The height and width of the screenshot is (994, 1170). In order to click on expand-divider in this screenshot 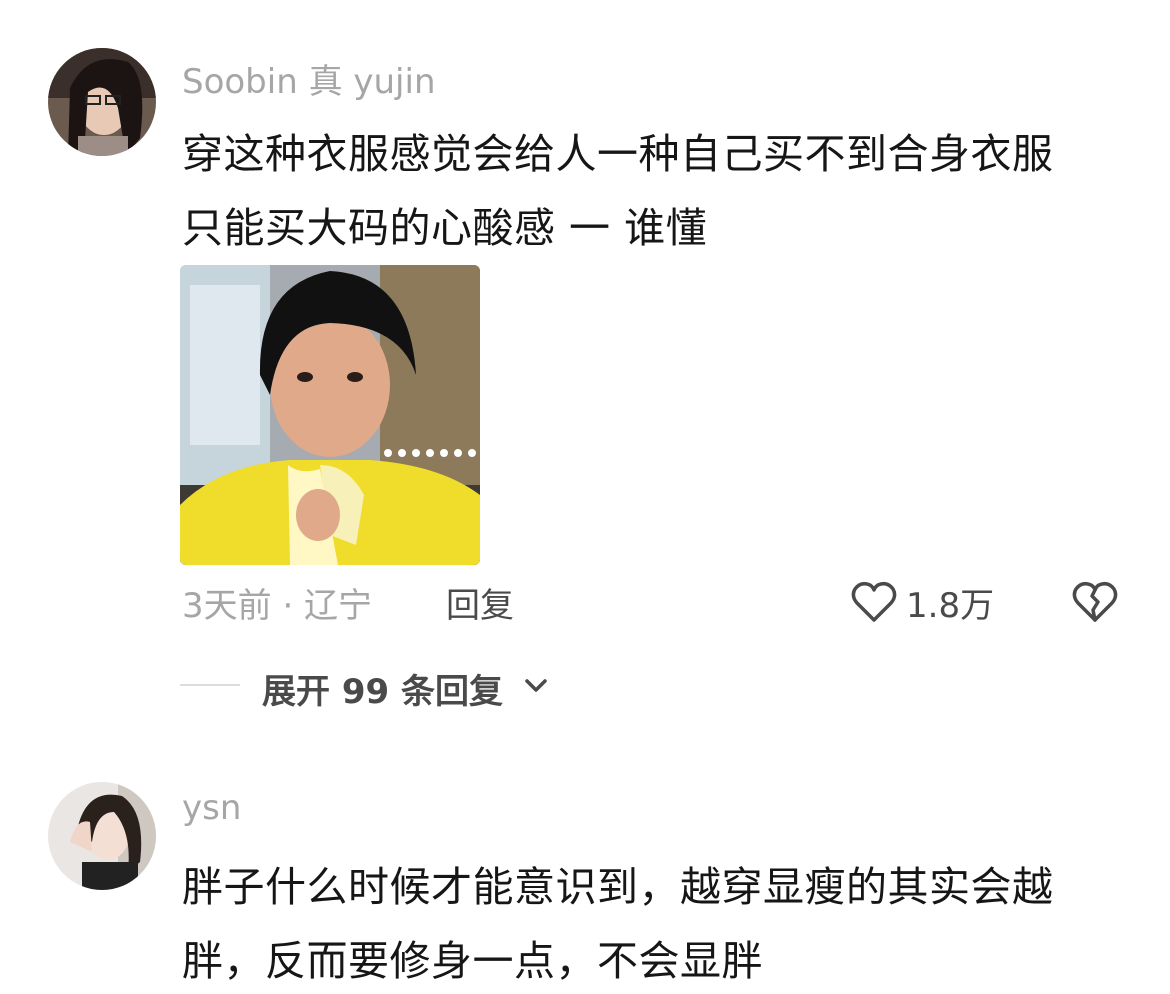, I will do `click(210, 685)`.